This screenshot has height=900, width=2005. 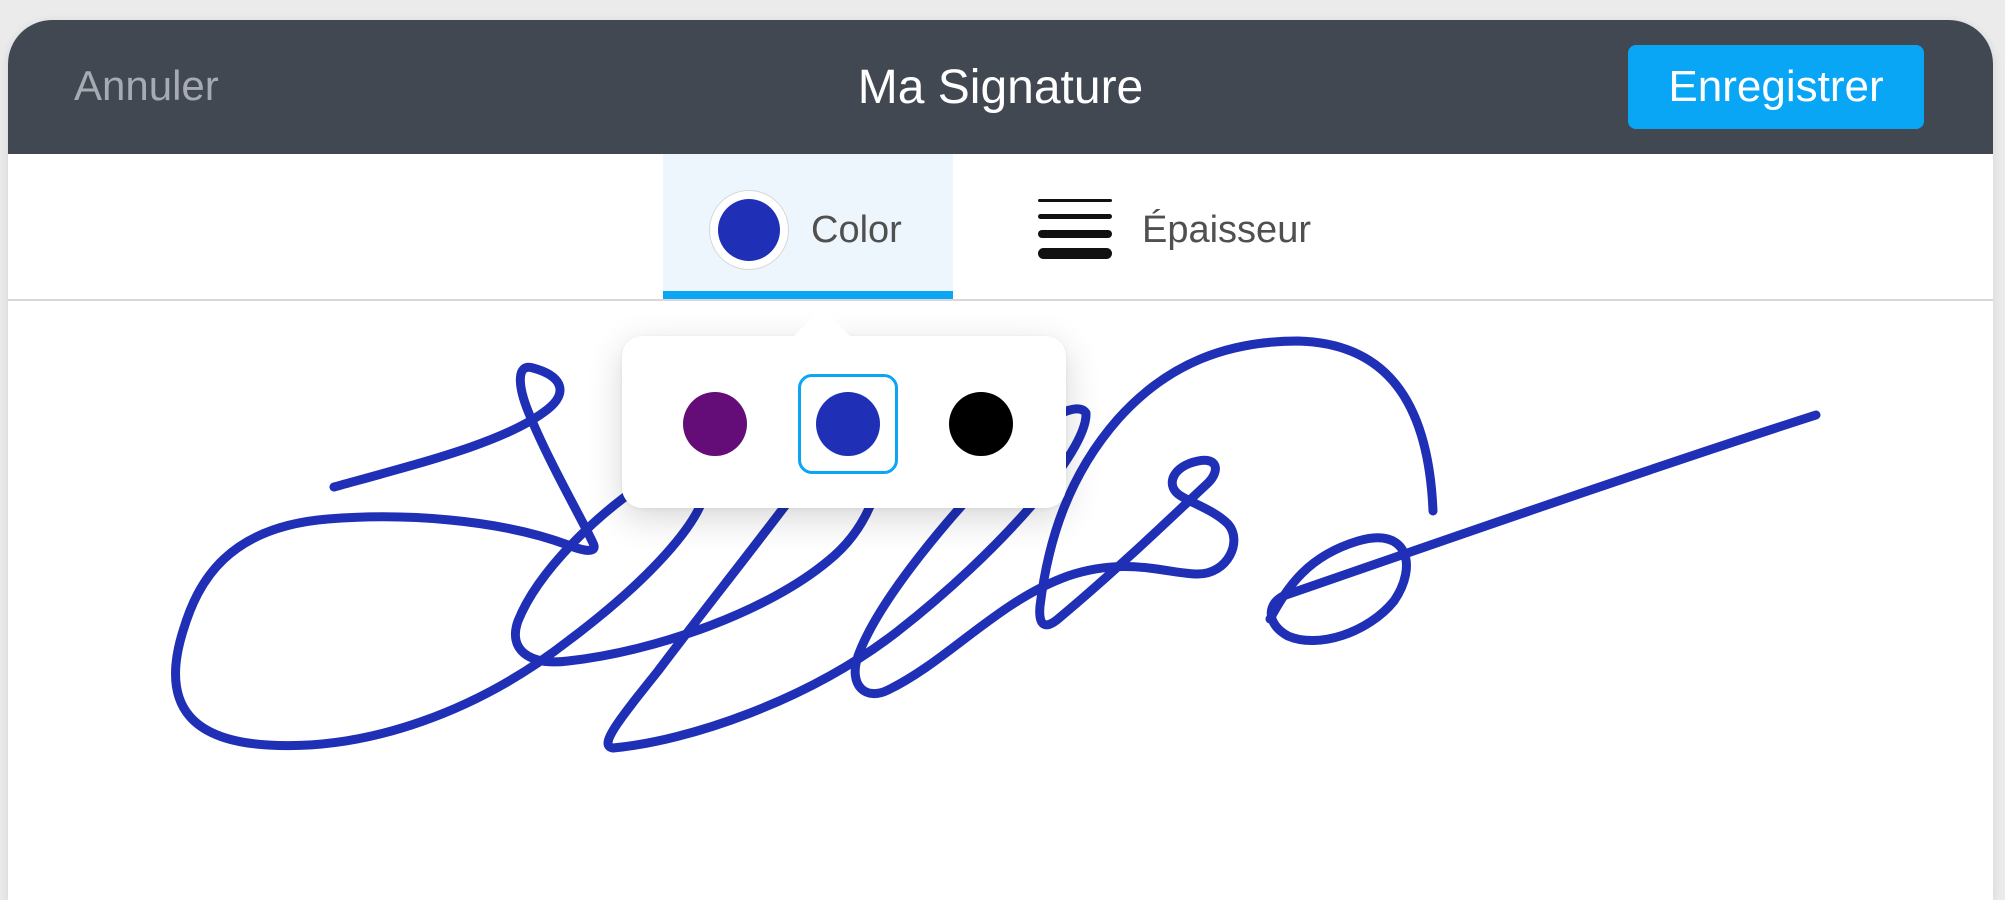 I want to click on save-button: Enregistrer, so click(x=1776, y=87).